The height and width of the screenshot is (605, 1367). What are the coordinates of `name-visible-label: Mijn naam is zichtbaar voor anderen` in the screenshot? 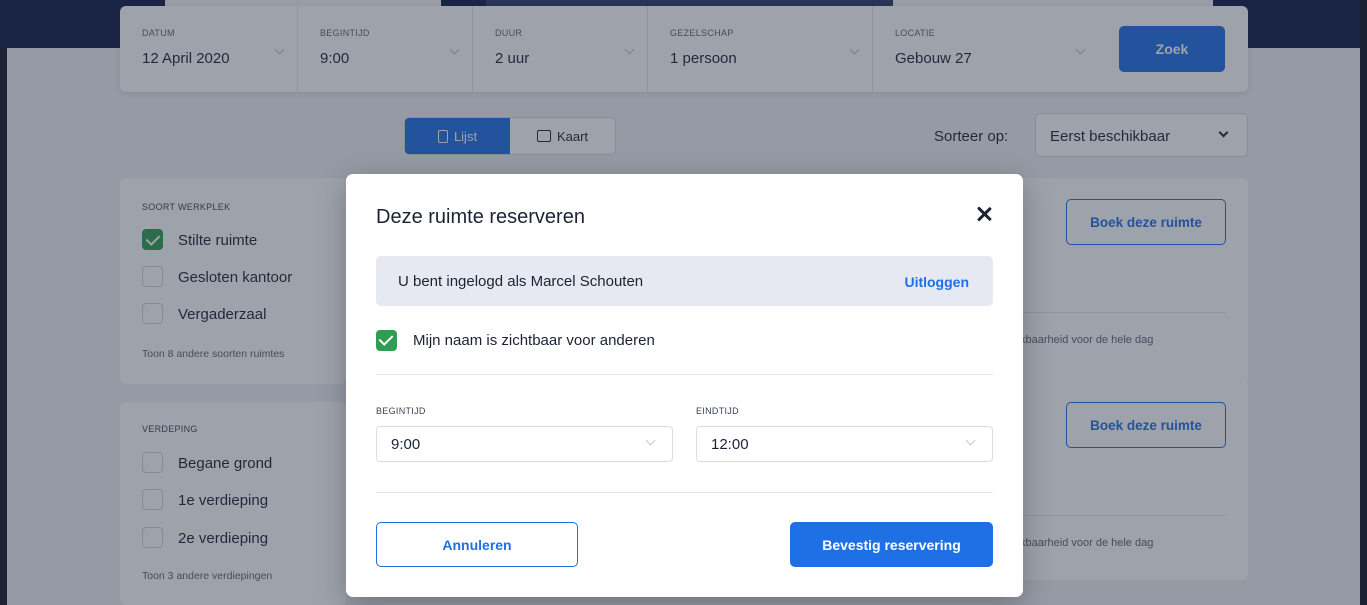 It's located at (534, 340).